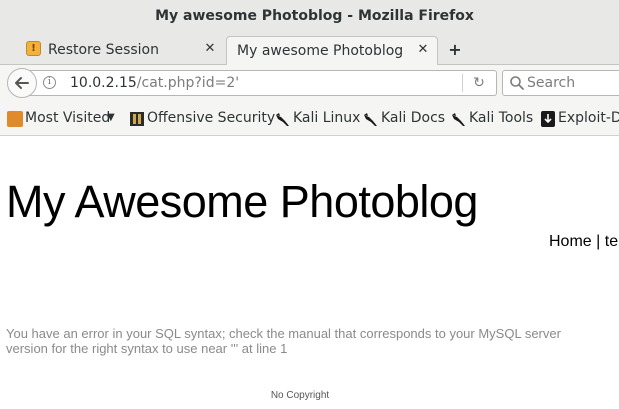 The width and height of the screenshot is (619, 409). Describe the element at coordinates (137, 119) in the screenshot. I see `offsec-icon` at that location.